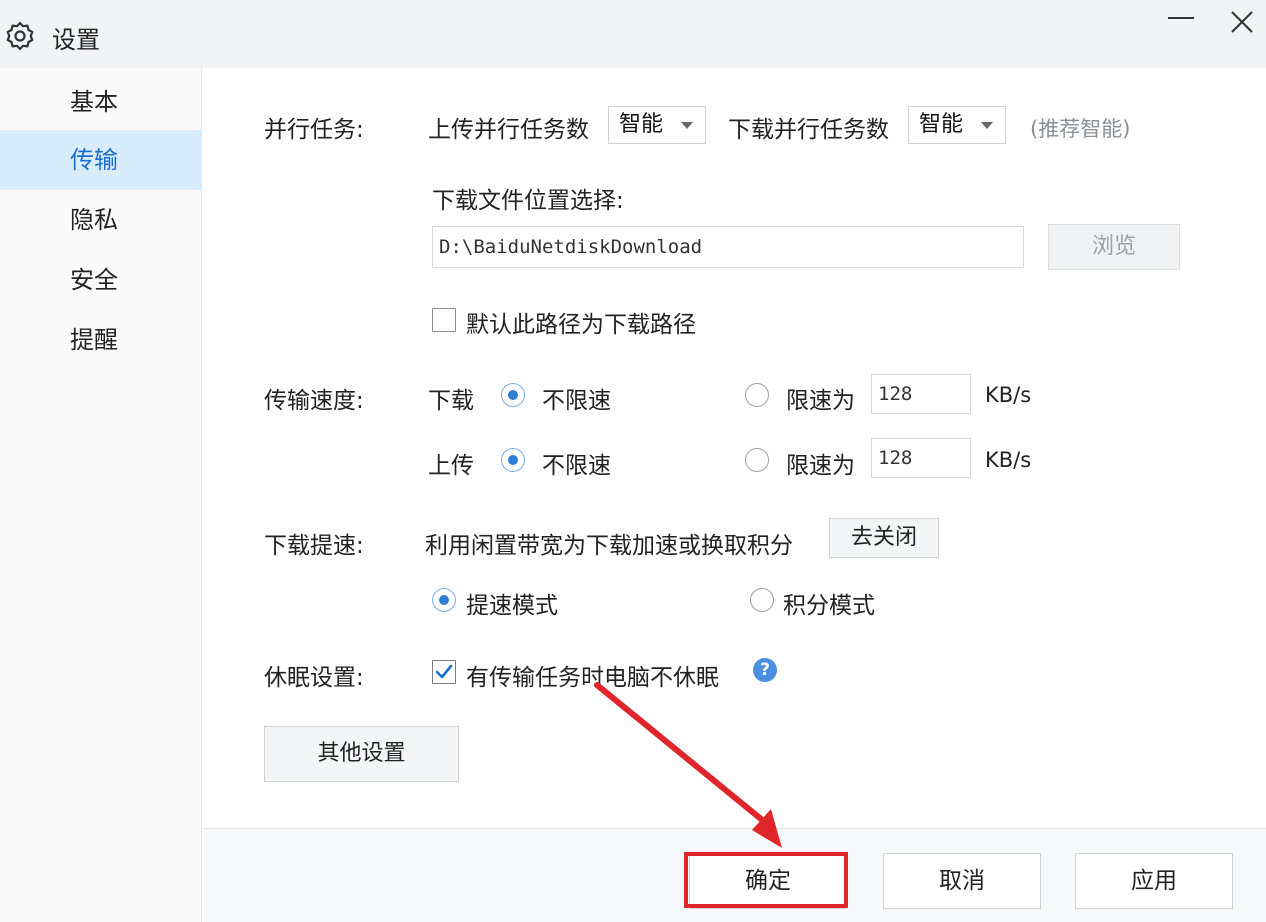  What do you see at coordinates (576, 401) in the screenshot?
I see `download-unlimited-label: 不限速` at bounding box center [576, 401].